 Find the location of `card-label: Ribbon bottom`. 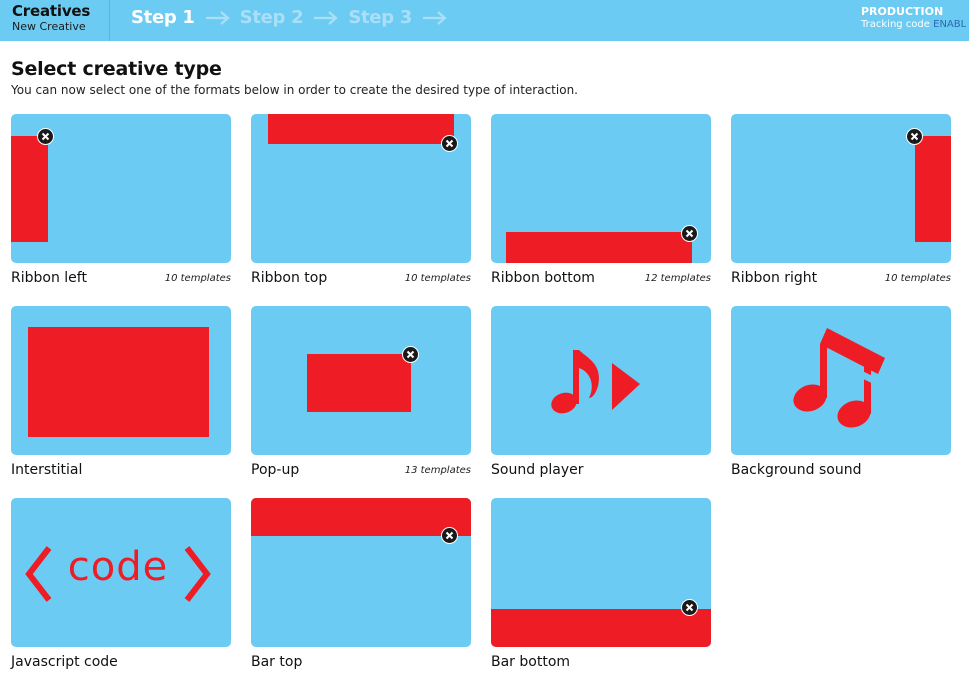

card-label: Ribbon bottom is located at coordinates (543, 278).